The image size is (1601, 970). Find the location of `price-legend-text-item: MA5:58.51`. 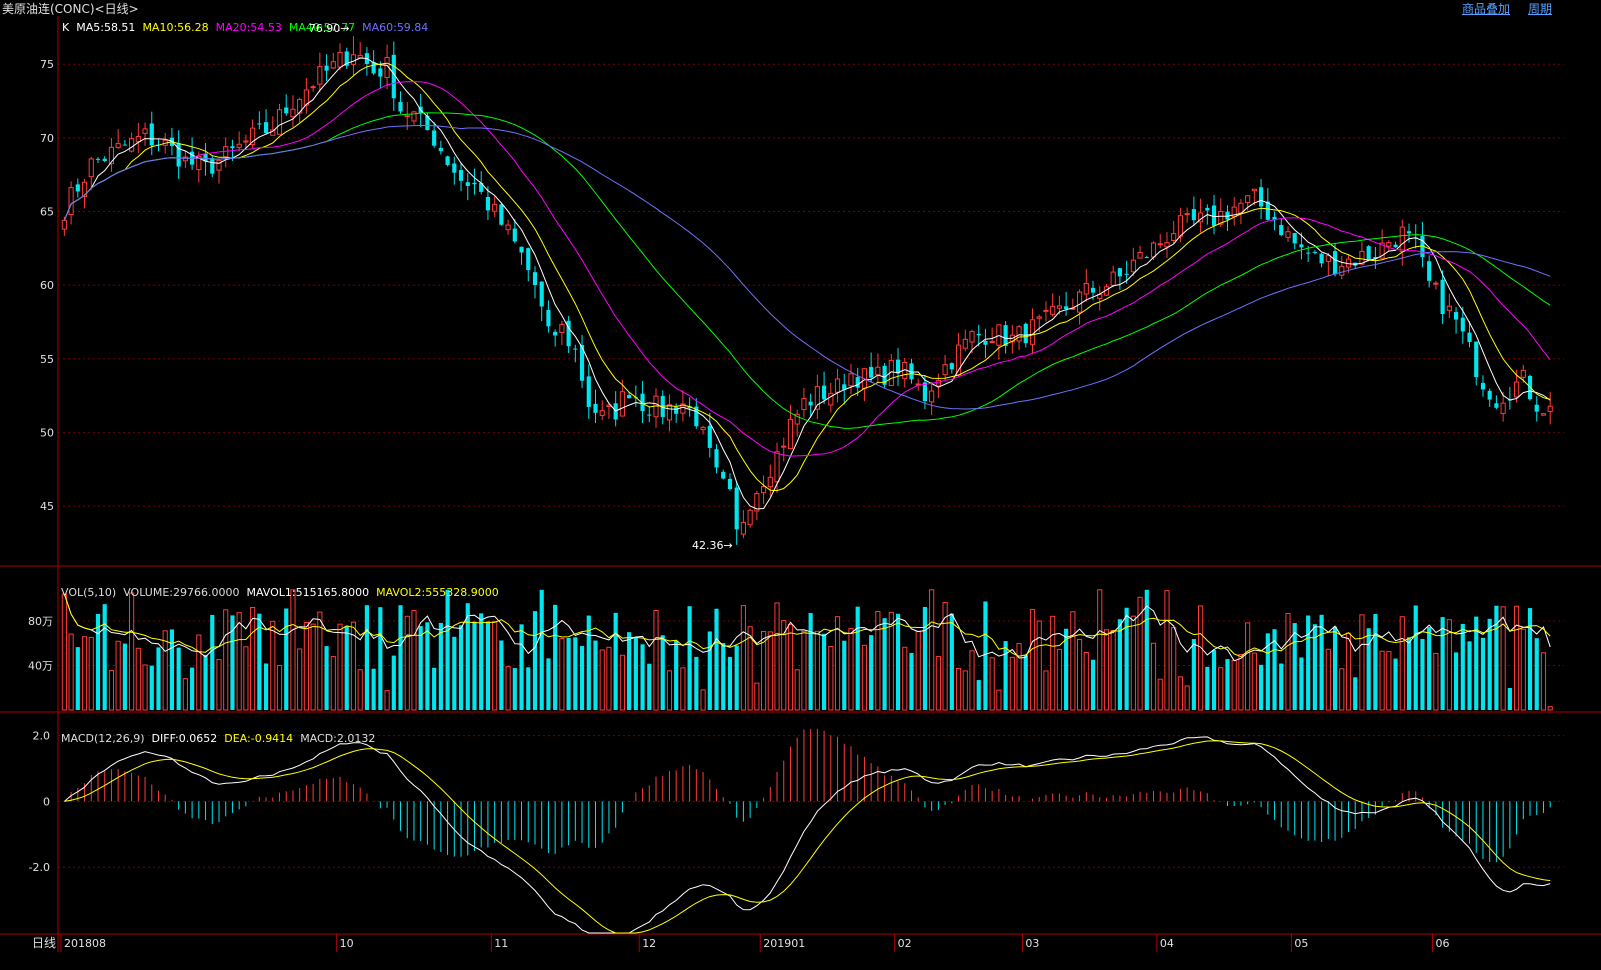

price-legend-text-item: MA5:58.51 is located at coordinates (105, 27).